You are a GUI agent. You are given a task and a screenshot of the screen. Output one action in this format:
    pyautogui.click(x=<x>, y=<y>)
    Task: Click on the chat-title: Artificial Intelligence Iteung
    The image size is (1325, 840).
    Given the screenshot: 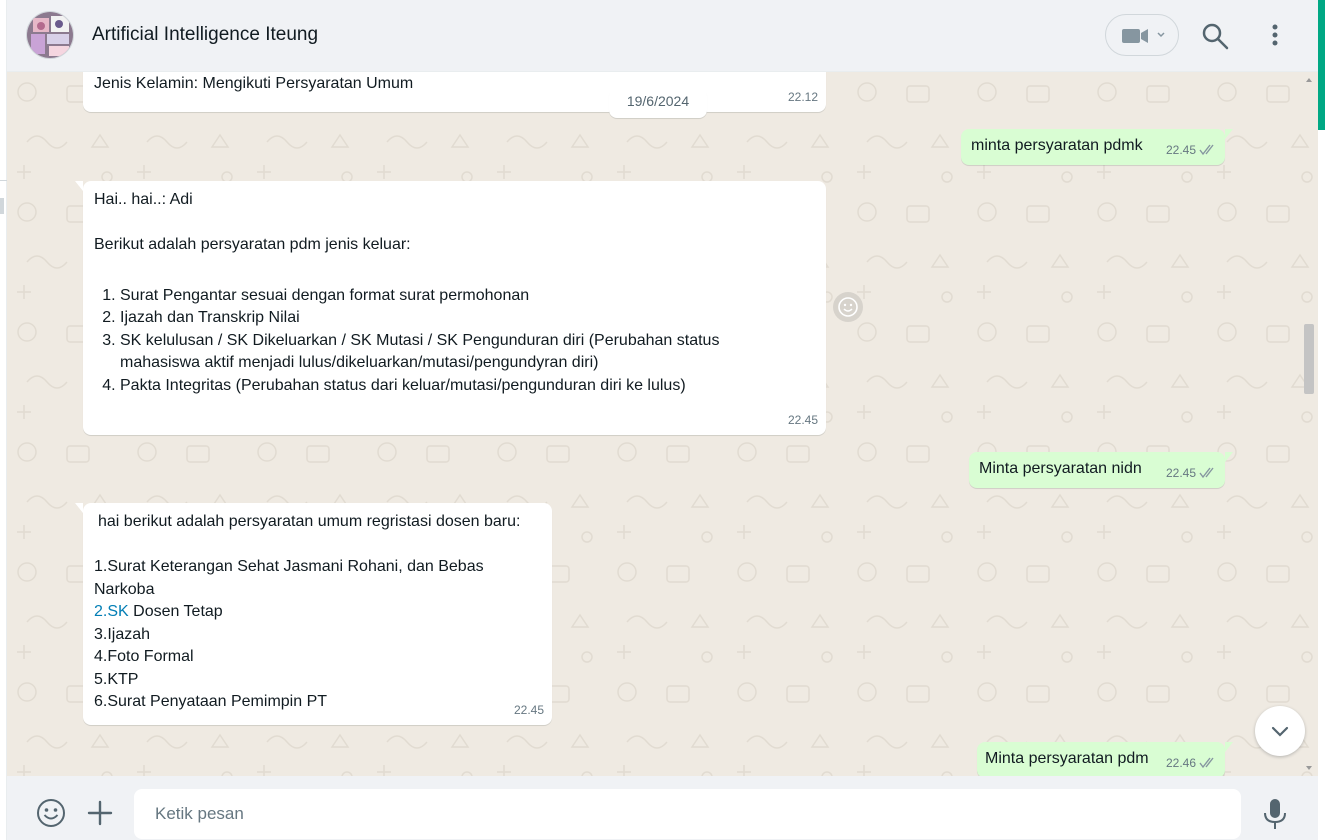 What is the action you would take?
    pyautogui.click(x=205, y=35)
    